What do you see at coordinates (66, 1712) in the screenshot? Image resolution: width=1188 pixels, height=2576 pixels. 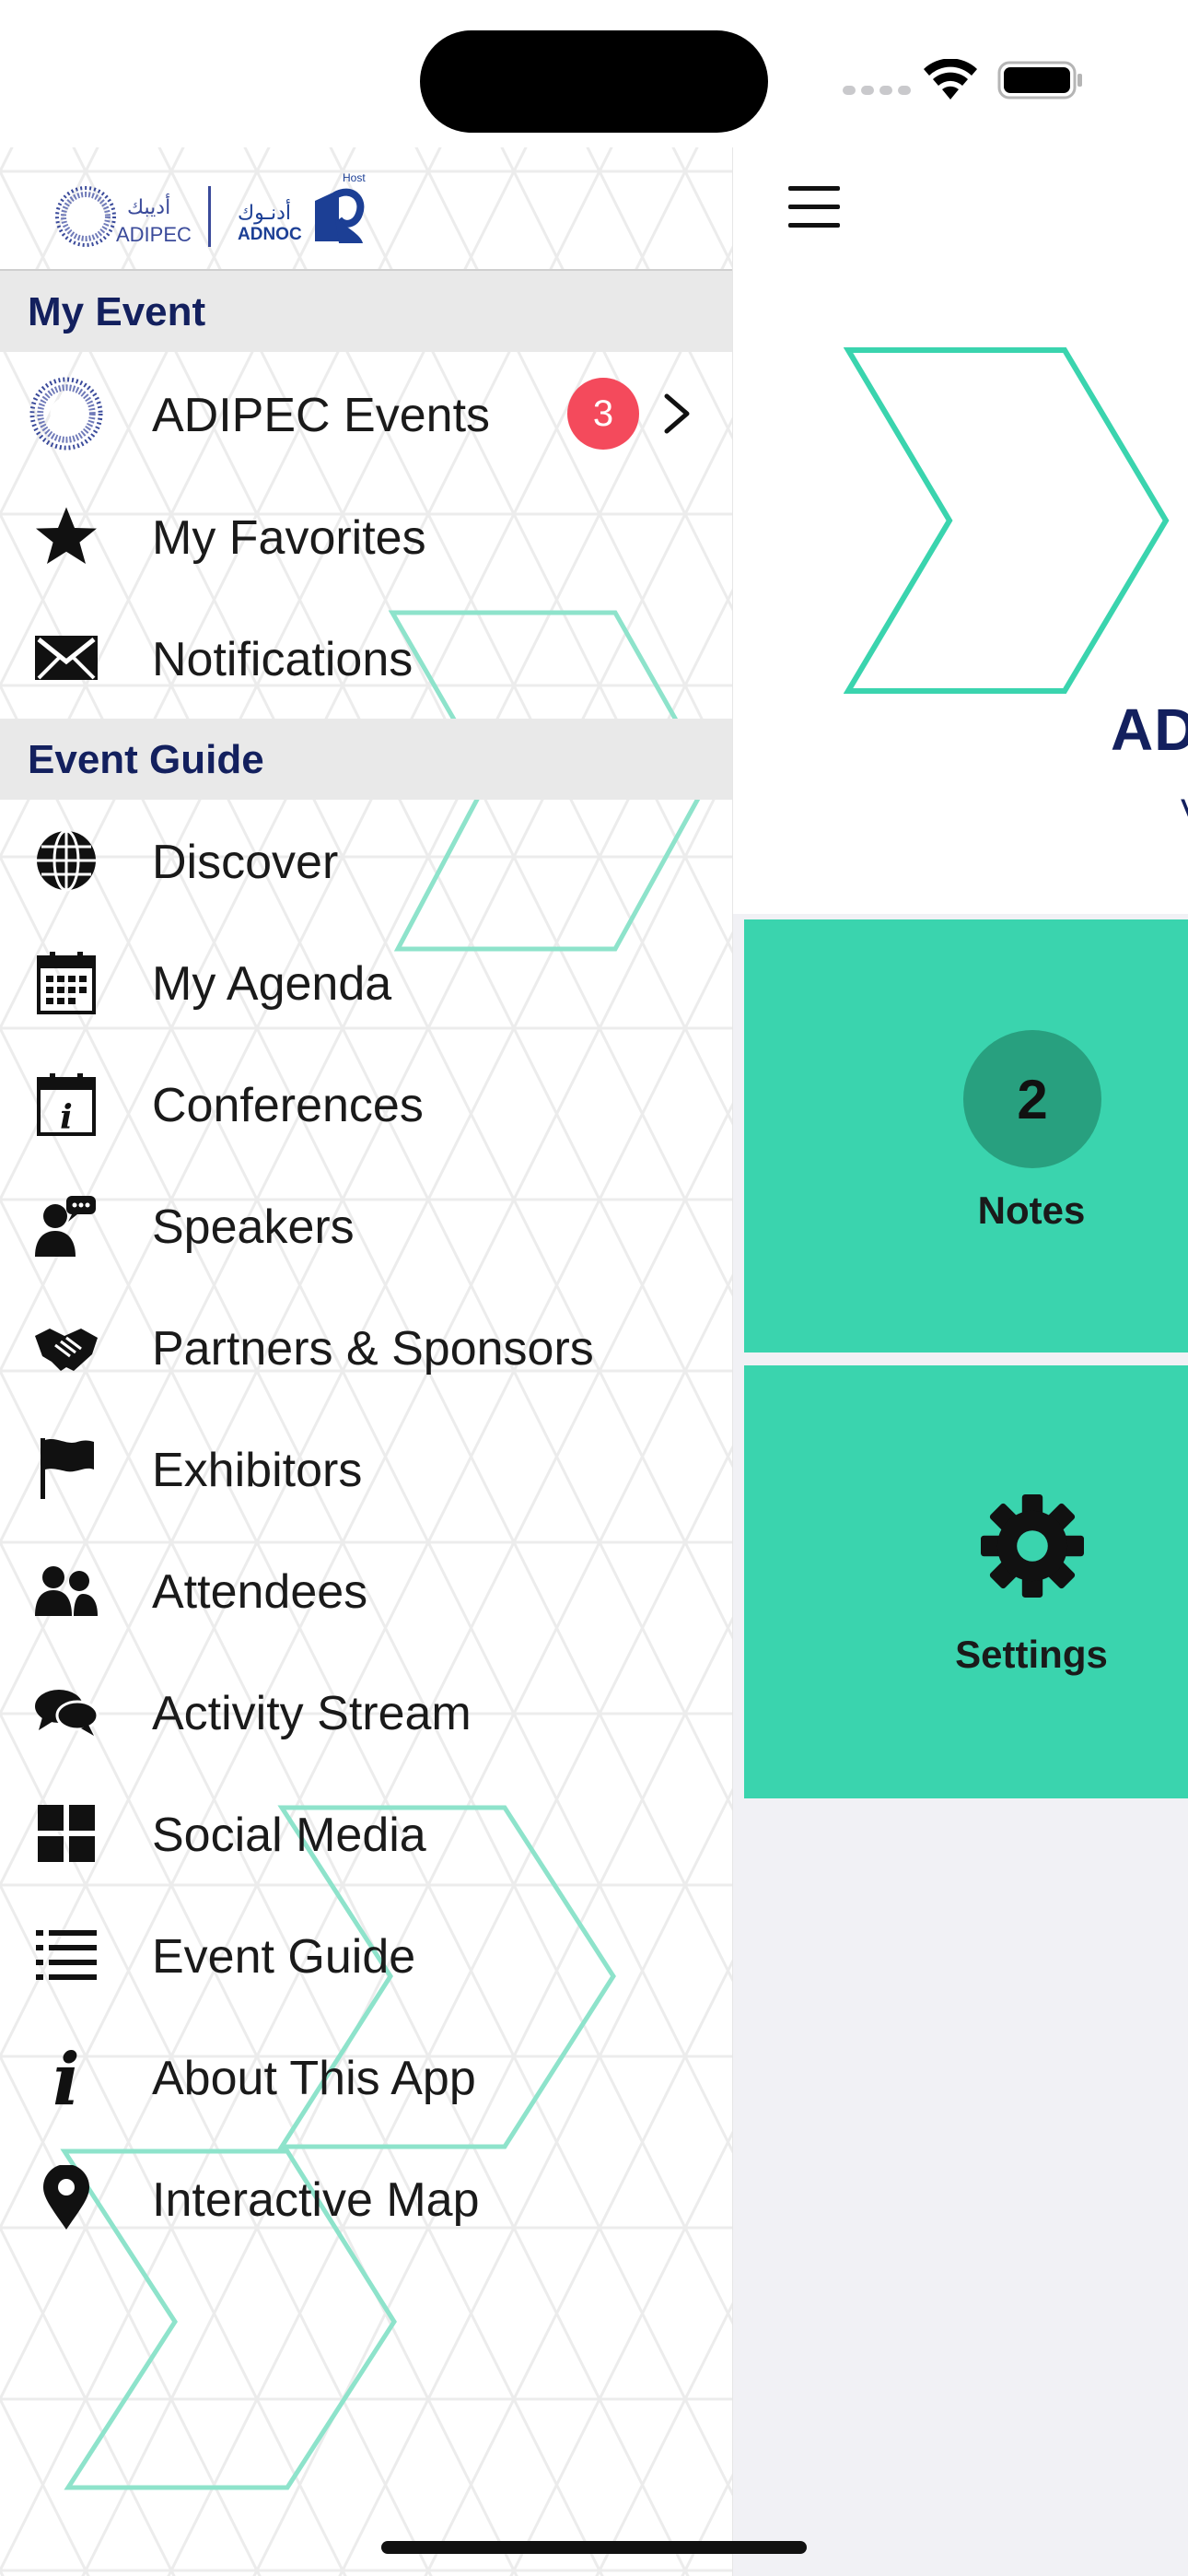 I see `chat-bubbles-icon` at bounding box center [66, 1712].